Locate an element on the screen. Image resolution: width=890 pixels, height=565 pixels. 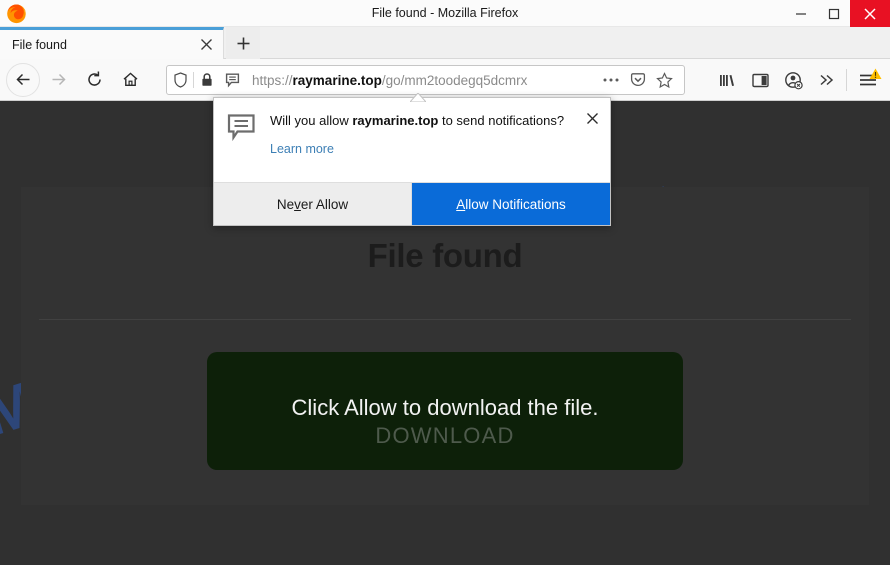
home-button is located at coordinates (130, 80).